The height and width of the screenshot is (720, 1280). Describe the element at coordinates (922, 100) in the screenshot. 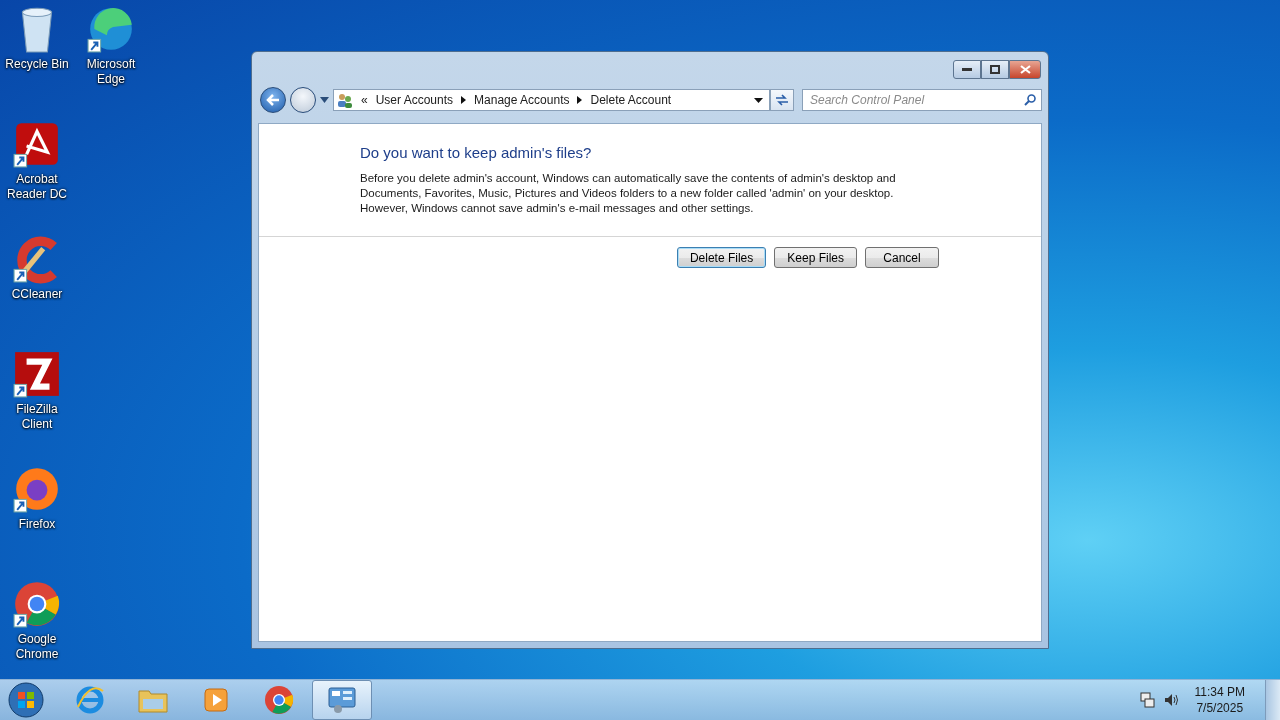

I see `search-field: Search Control Panel` at that location.